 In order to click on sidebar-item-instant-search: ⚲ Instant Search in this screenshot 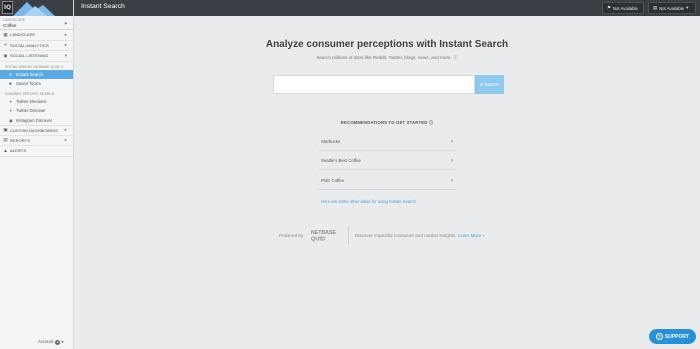, I will do `click(36, 74)`.